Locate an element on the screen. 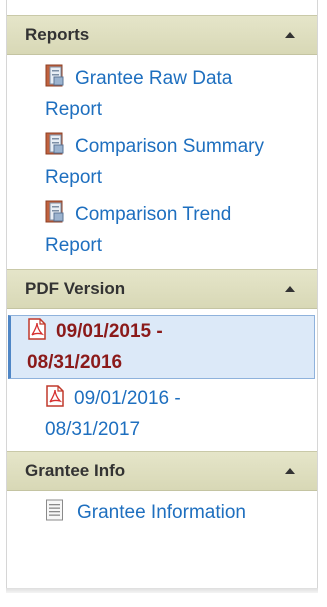 Image resolution: width=327 pixels, height=607 pixels. grantee-info-section-title: Grantee Info is located at coordinates (75, 470).